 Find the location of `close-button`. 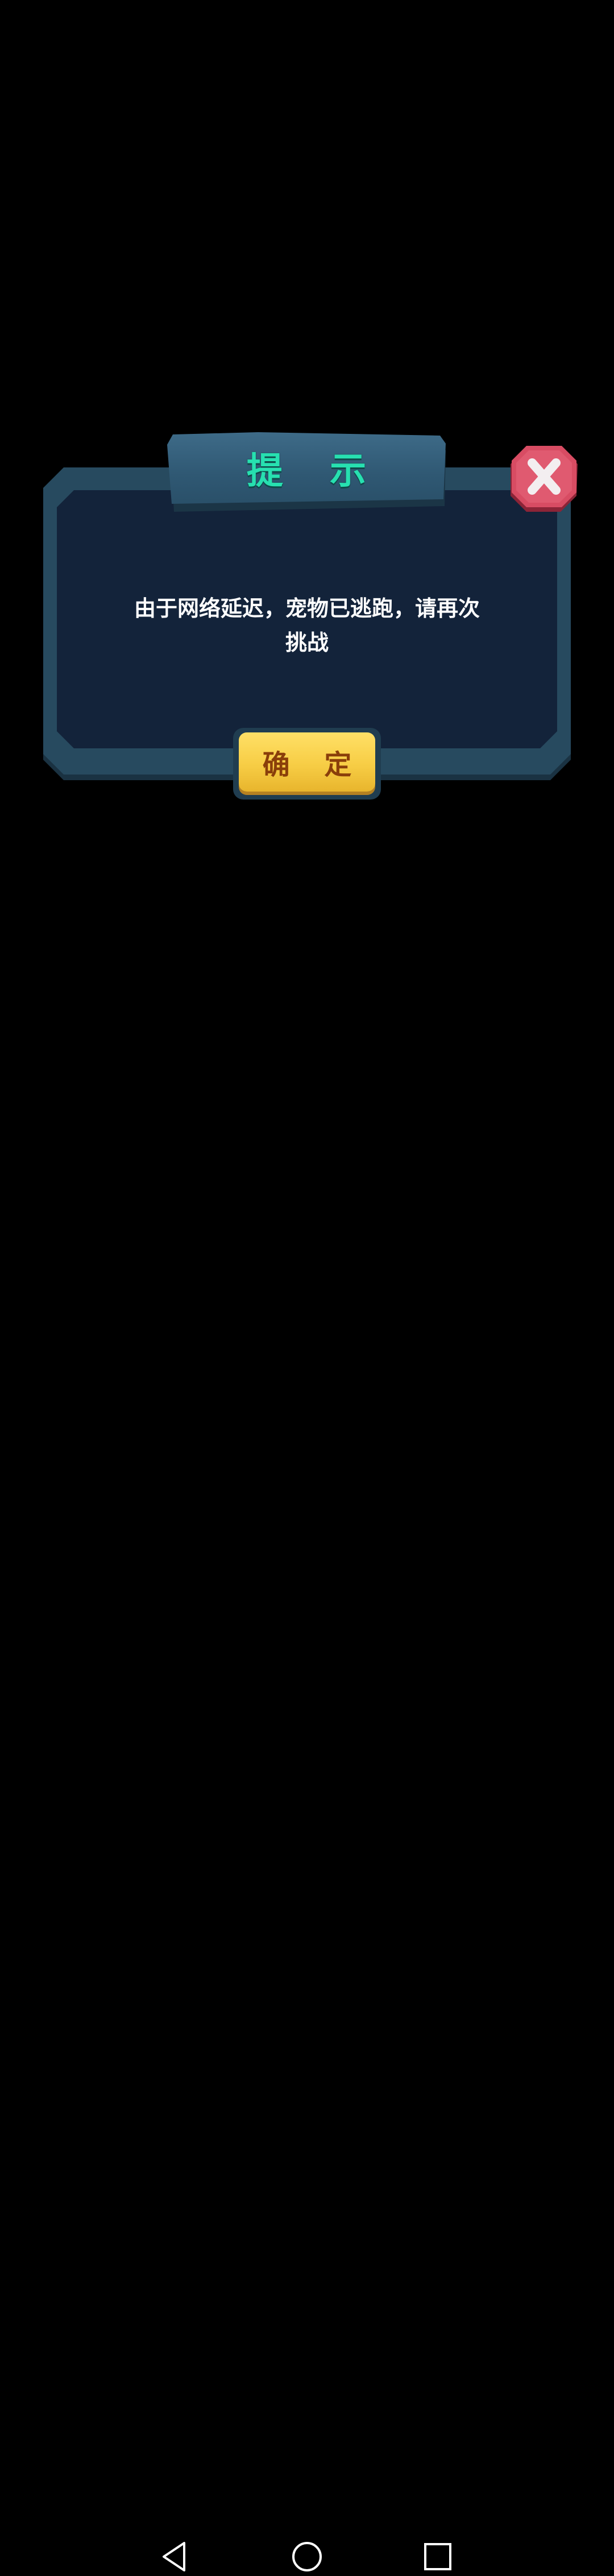

close-button is located at coordinates (544, 479).